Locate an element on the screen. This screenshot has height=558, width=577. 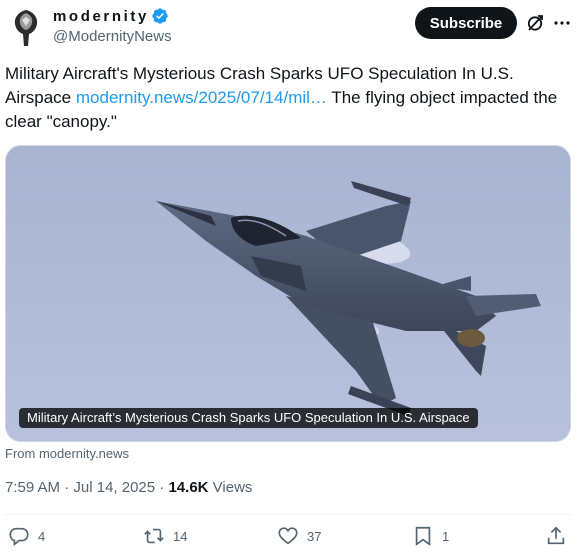
reply-count: 4 is located at coordinates (42, 536).